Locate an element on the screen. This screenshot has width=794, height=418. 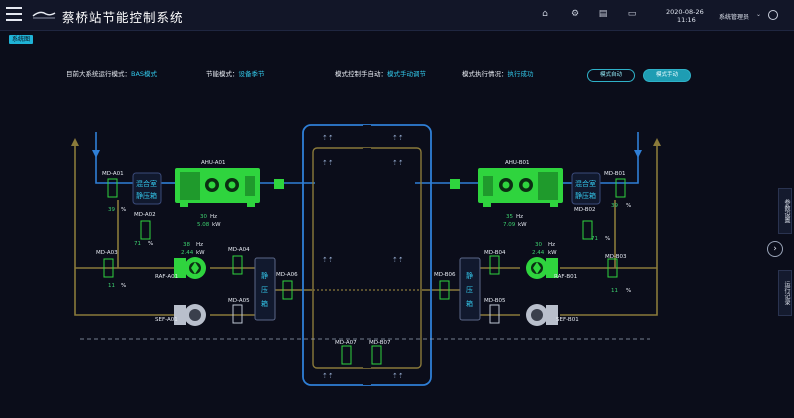
svg-text: MD-A01 is located at coordinates (113, 174).